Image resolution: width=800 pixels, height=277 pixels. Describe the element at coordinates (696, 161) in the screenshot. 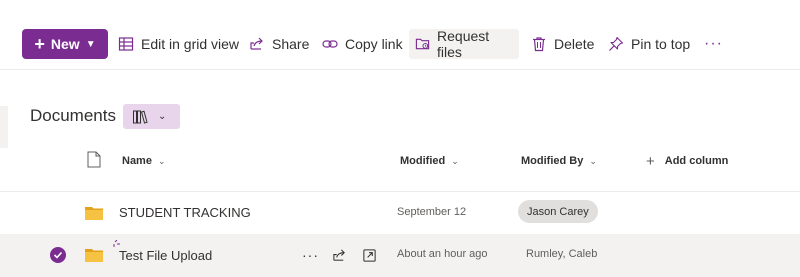

I see `add-column-label: Add column` at that location.